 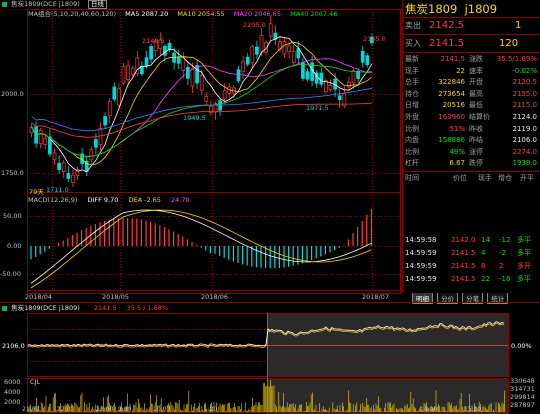 What do you see at coordinates (471, 105) in the screenshot?
I see `quote-stat-row: 日增 20516 最低 2115.0` at bounding box center [471, 105].